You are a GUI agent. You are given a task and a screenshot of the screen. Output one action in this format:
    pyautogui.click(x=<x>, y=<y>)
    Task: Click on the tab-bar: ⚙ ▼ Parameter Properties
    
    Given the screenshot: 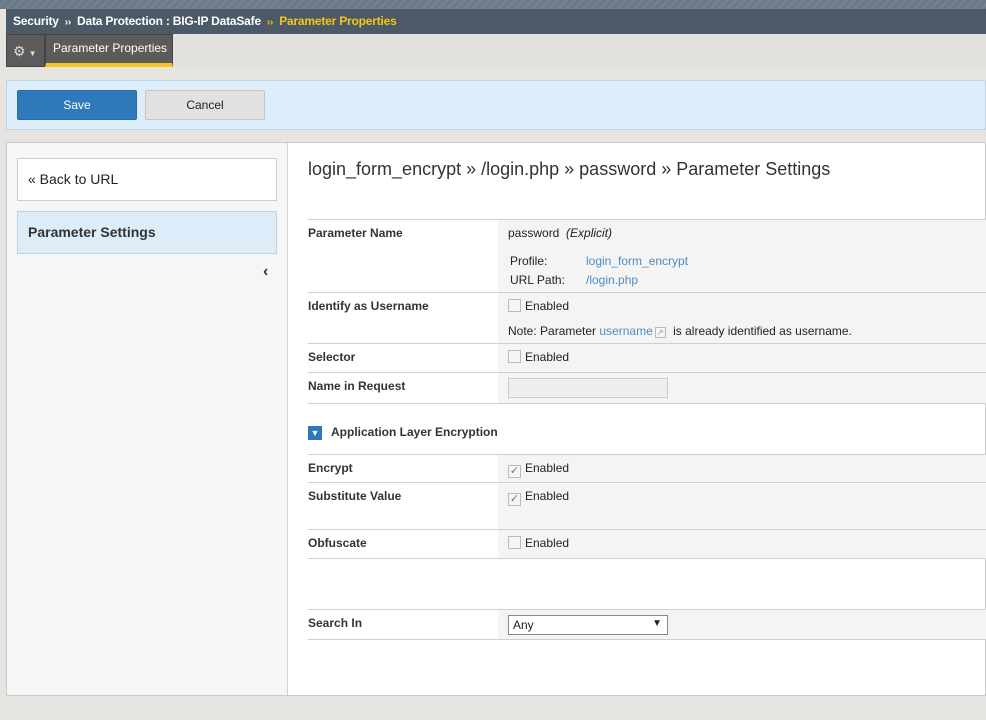 What is the action you would take?
    pyautogui.click(x=496, y=50)
    